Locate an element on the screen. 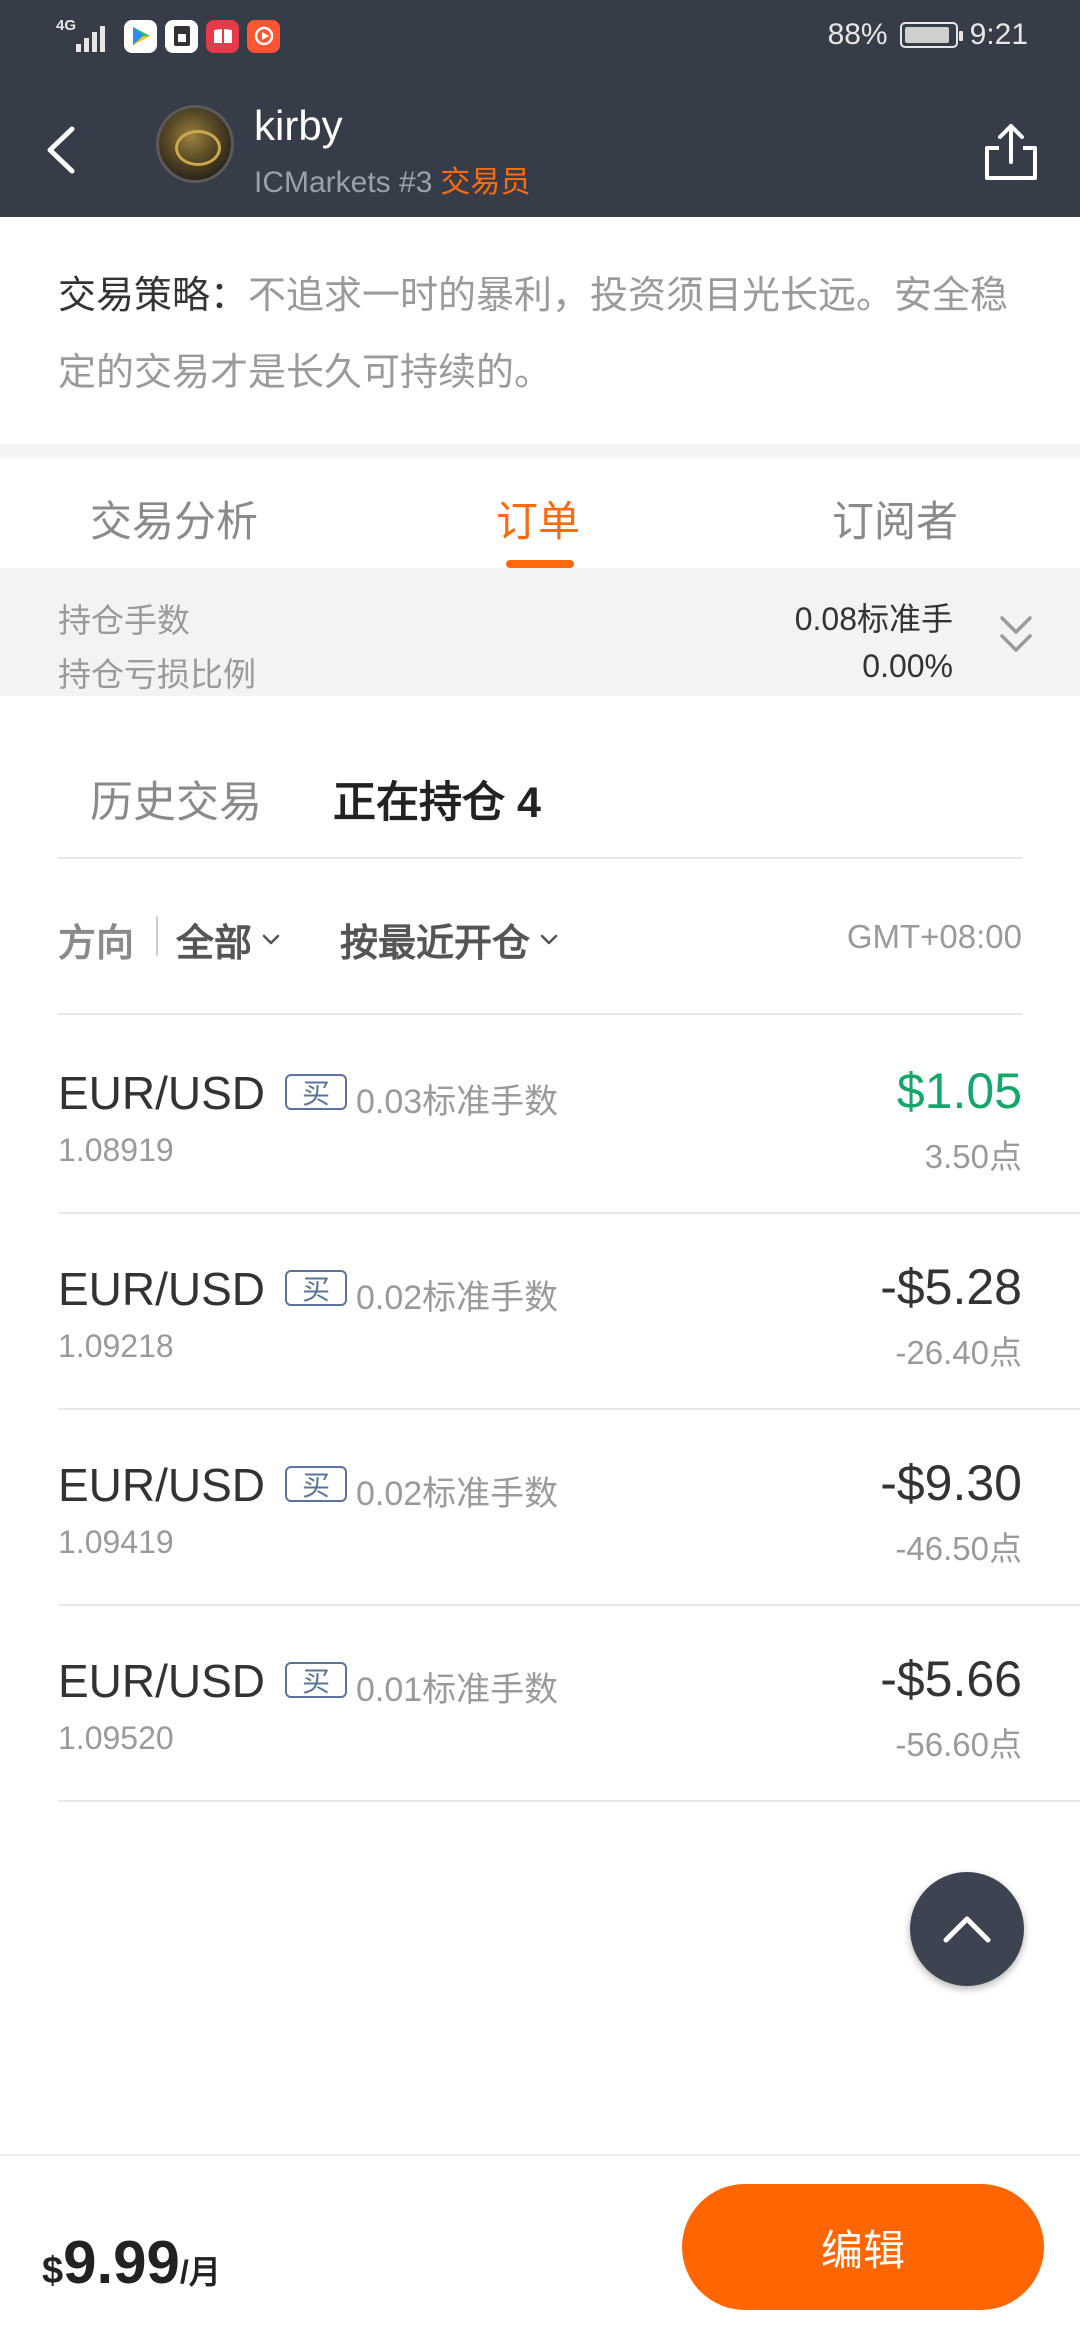 The image size is (1080, 2340). role-badge: 交易员 is located at coordinates (485, 182).